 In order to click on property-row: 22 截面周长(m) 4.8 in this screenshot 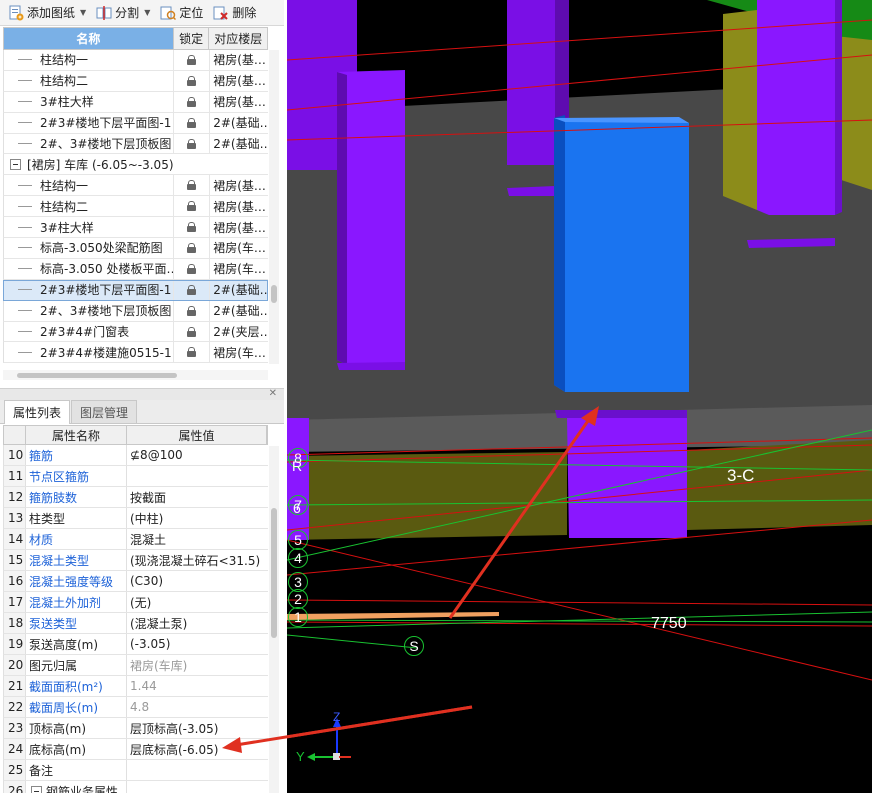, I will do `click(135, 707)`.